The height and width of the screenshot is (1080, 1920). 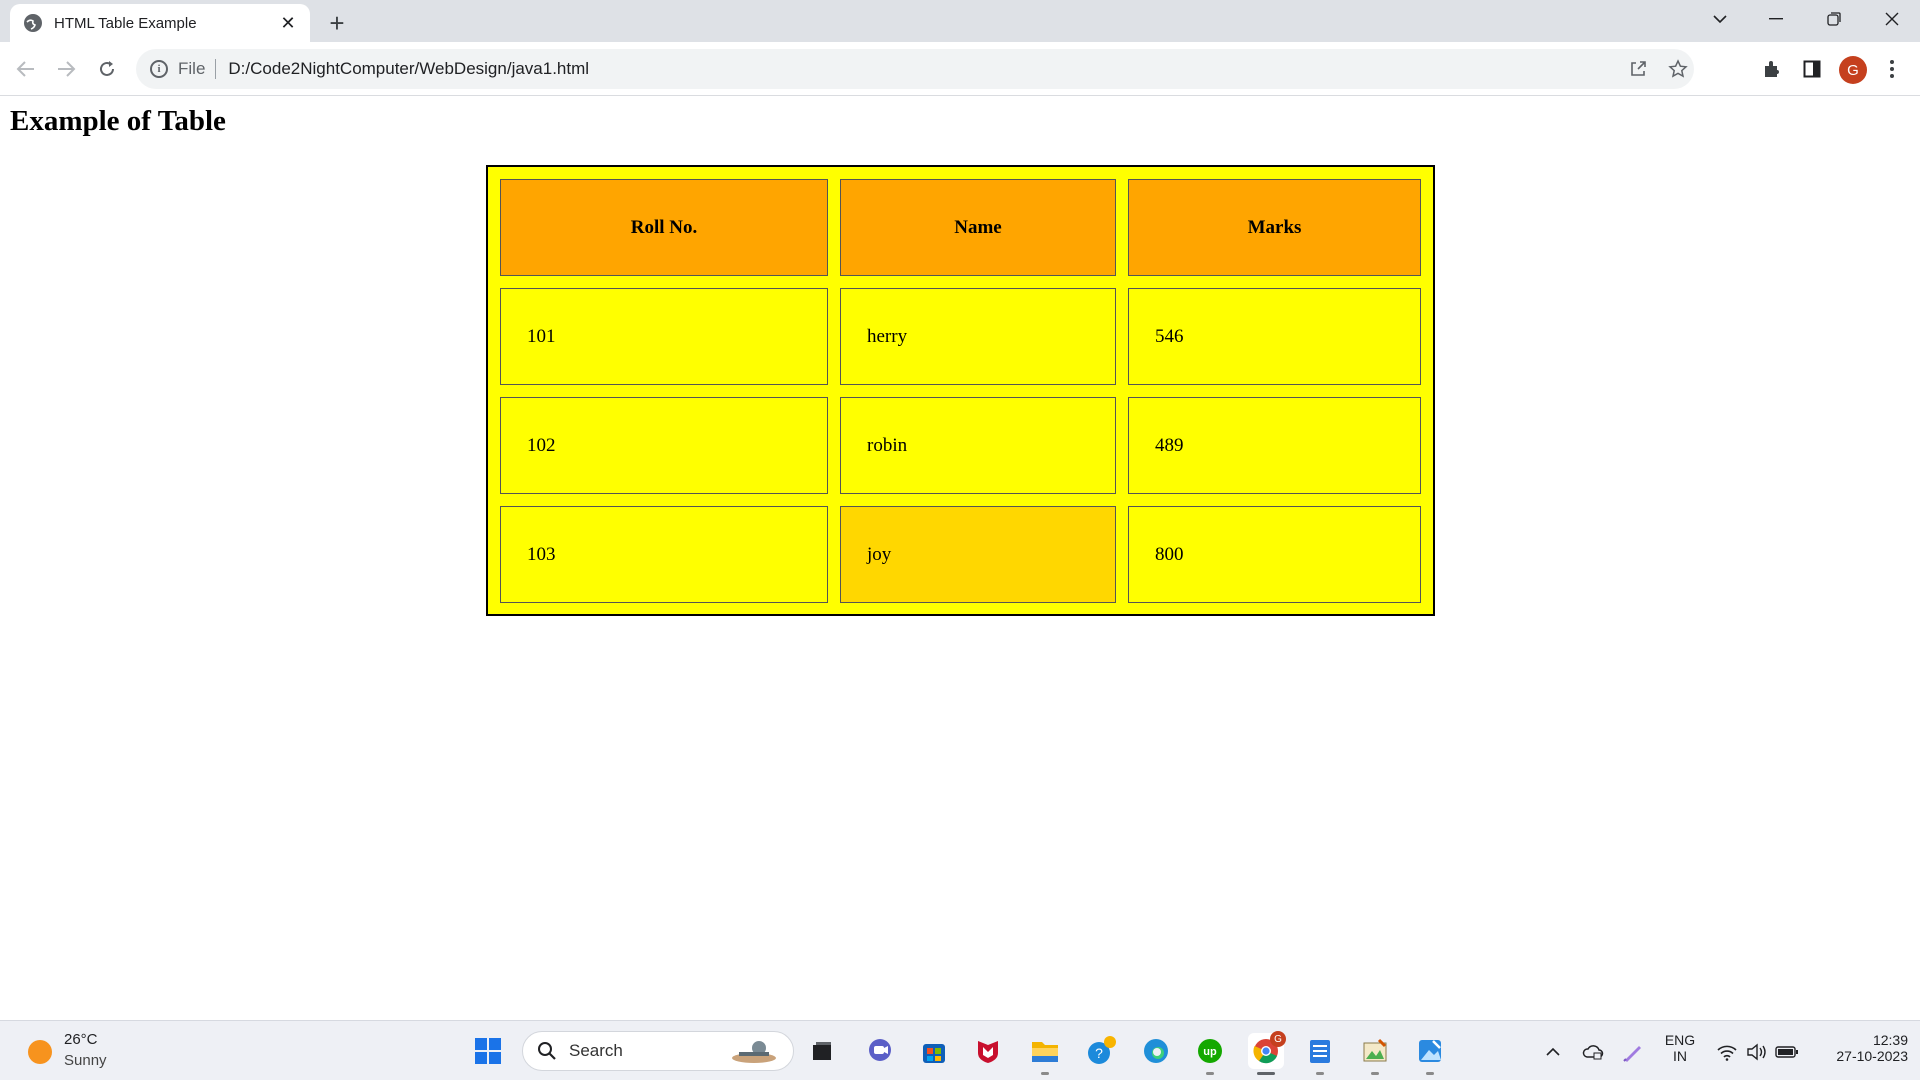 What do you see at coordinates (1772, 69) in the screenshot?
I see `extensions-puzzle-icon` at bounding box center [1772, 69].